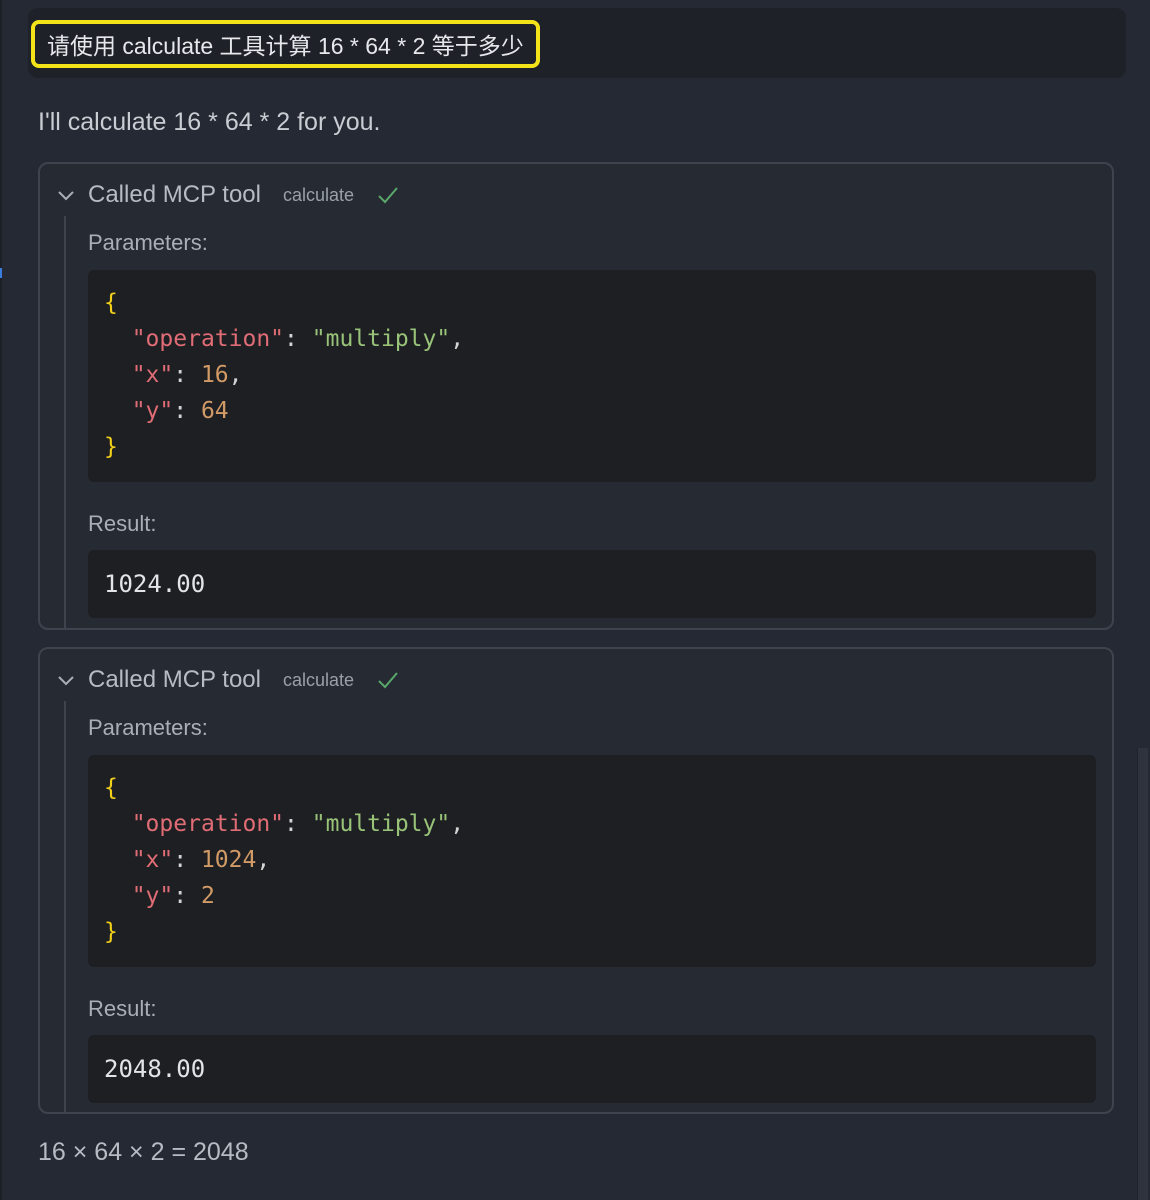  I want to click on panel-left-accent, so click(1, 273).